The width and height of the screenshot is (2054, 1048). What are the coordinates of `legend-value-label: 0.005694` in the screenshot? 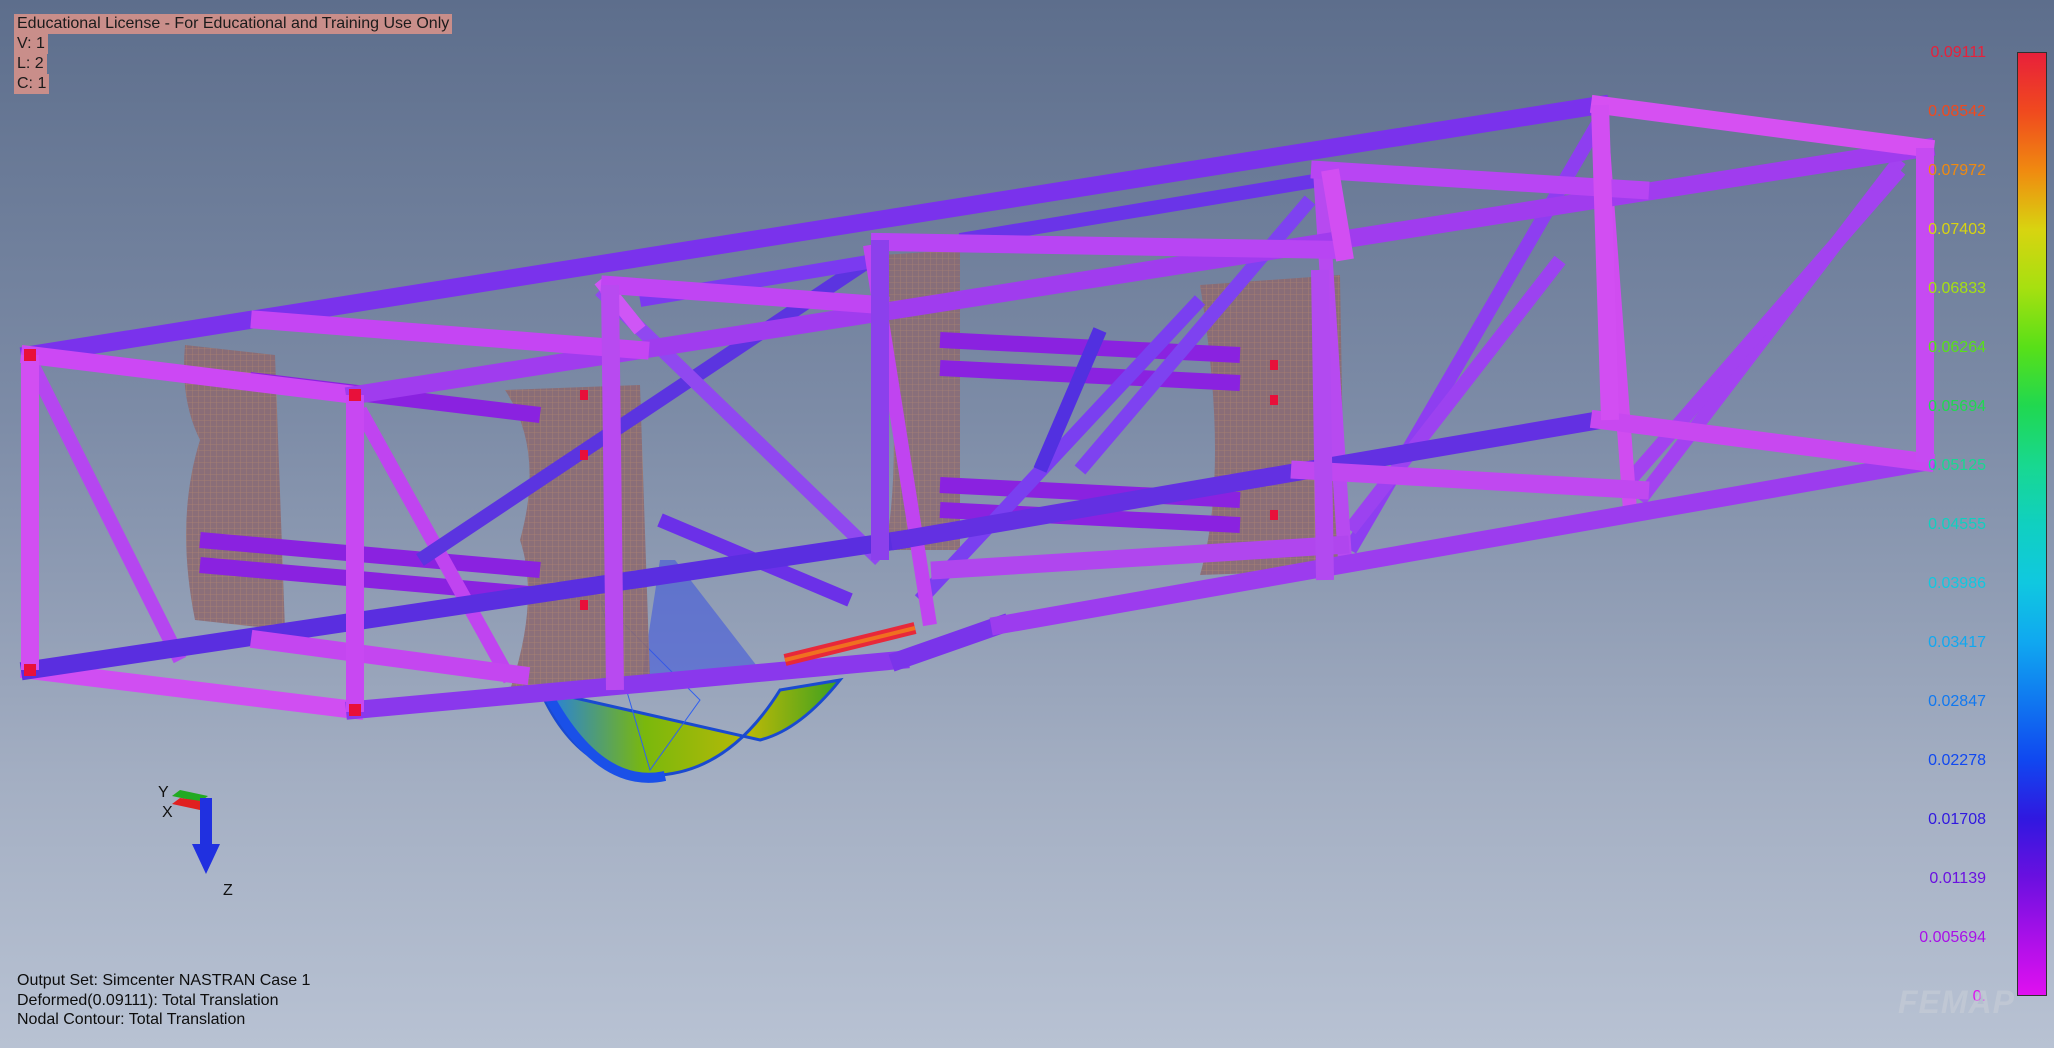 It's located at (1952, 937).